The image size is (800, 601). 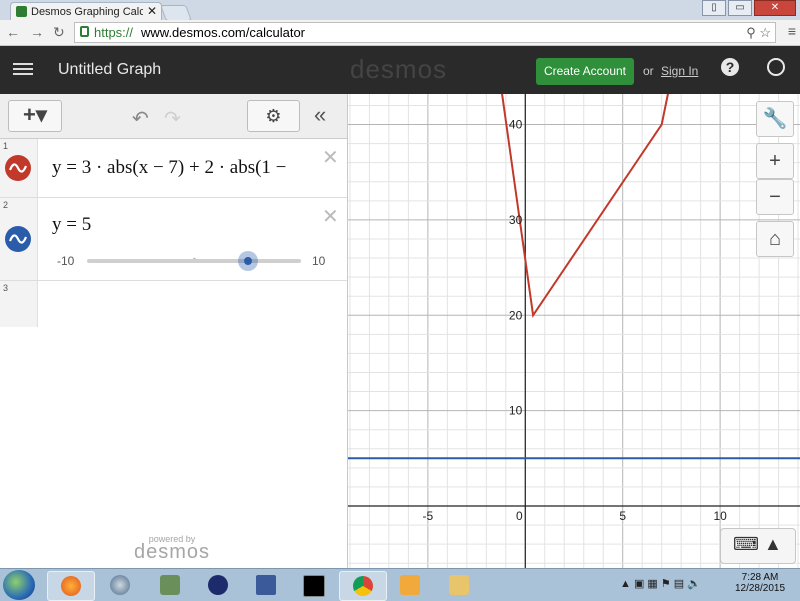 What do you see at coordinates (19, 585) in the screenshot?
I see `windows-start-button` at bounding box center [19, 585].